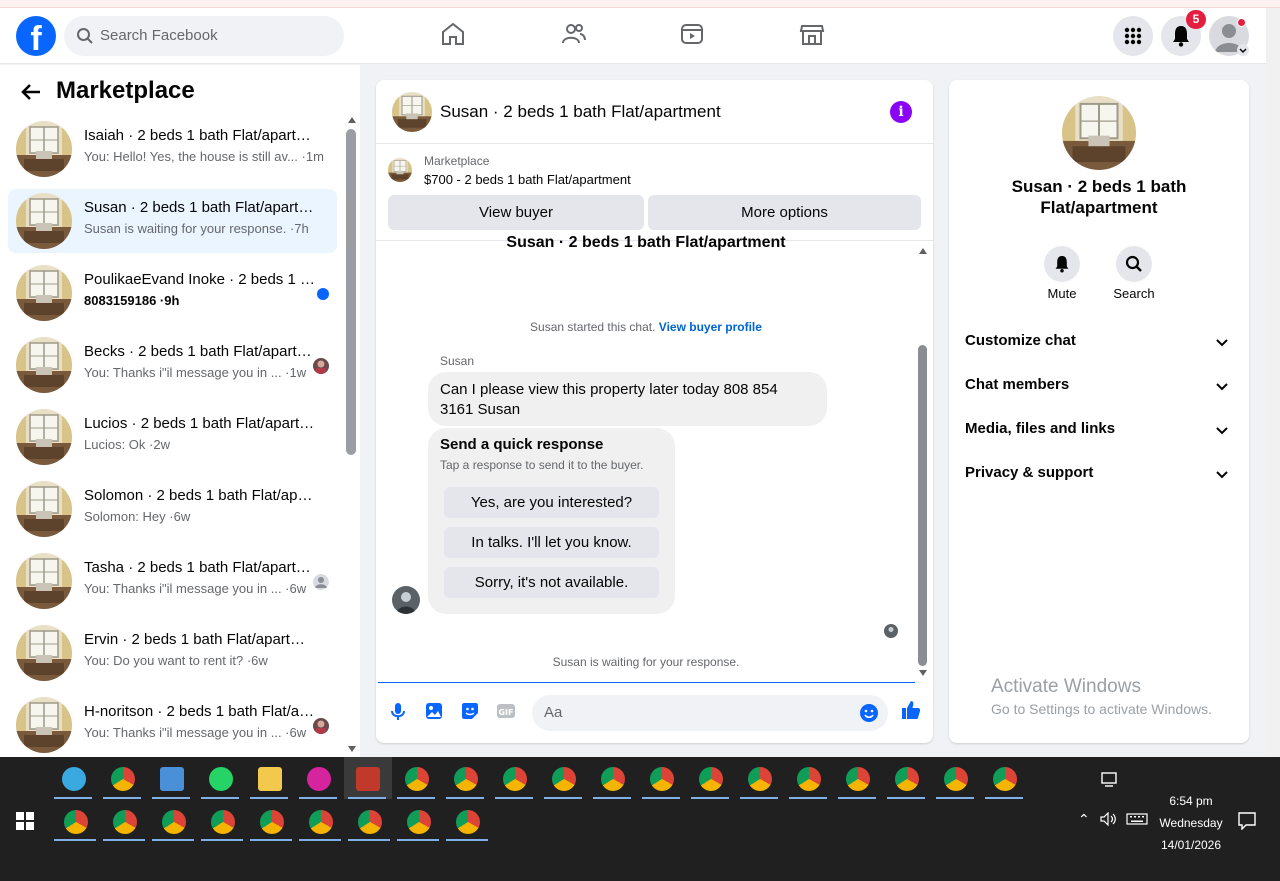  I want to click on view-buyer-profile-link: View buyer profile, so click(710, 327).